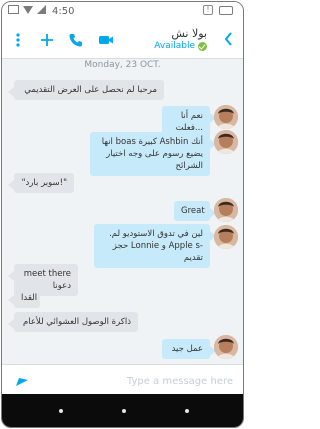  I want to click on message-input, so click(138, 381).